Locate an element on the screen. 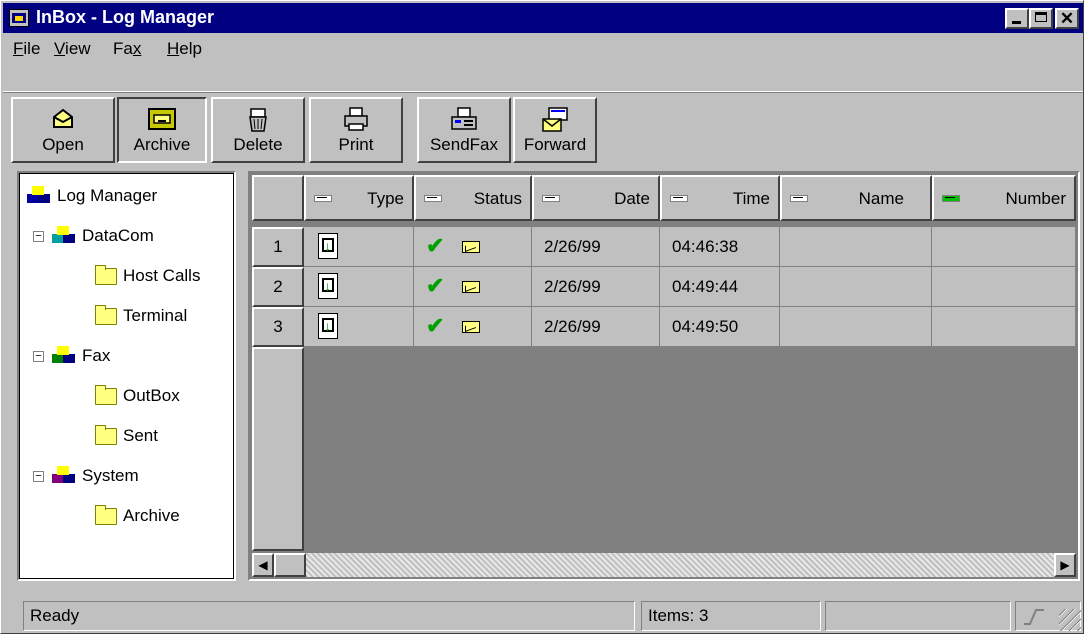 The image size is (1084, 634). minimize-button is located at coordinates (1017, 18).